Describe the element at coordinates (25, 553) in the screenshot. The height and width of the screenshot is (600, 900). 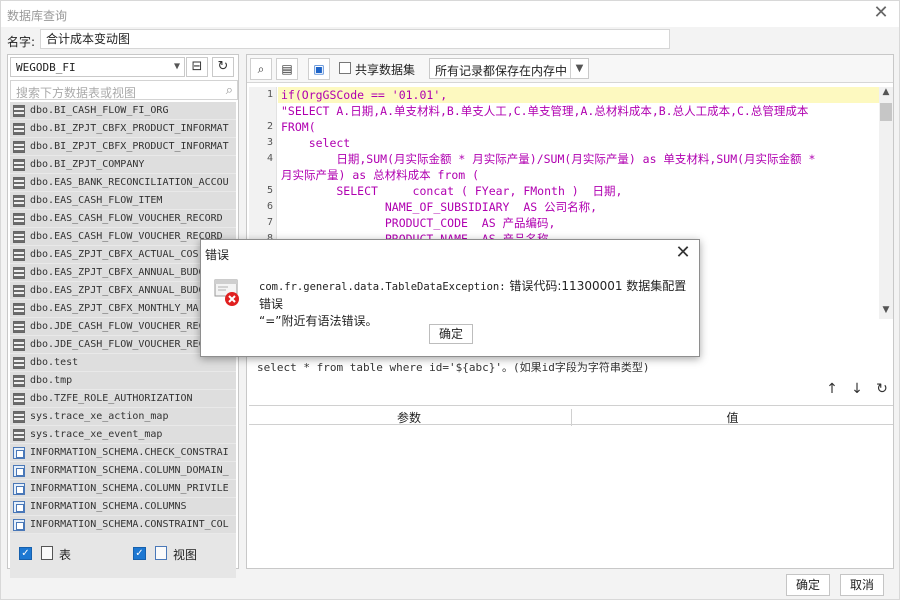
I see `show-tables-checkbox: ✓` at that location.